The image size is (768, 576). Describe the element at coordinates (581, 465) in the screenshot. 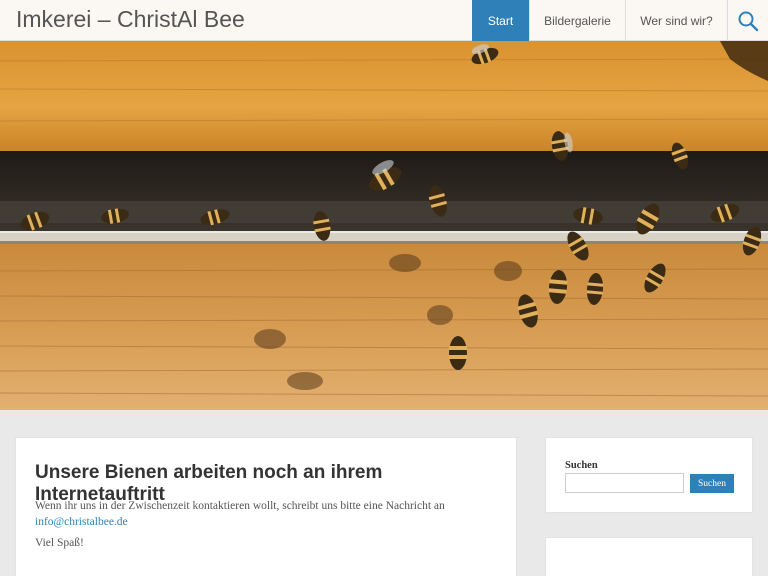

I see `search-widget-title: Suchen` at that location.